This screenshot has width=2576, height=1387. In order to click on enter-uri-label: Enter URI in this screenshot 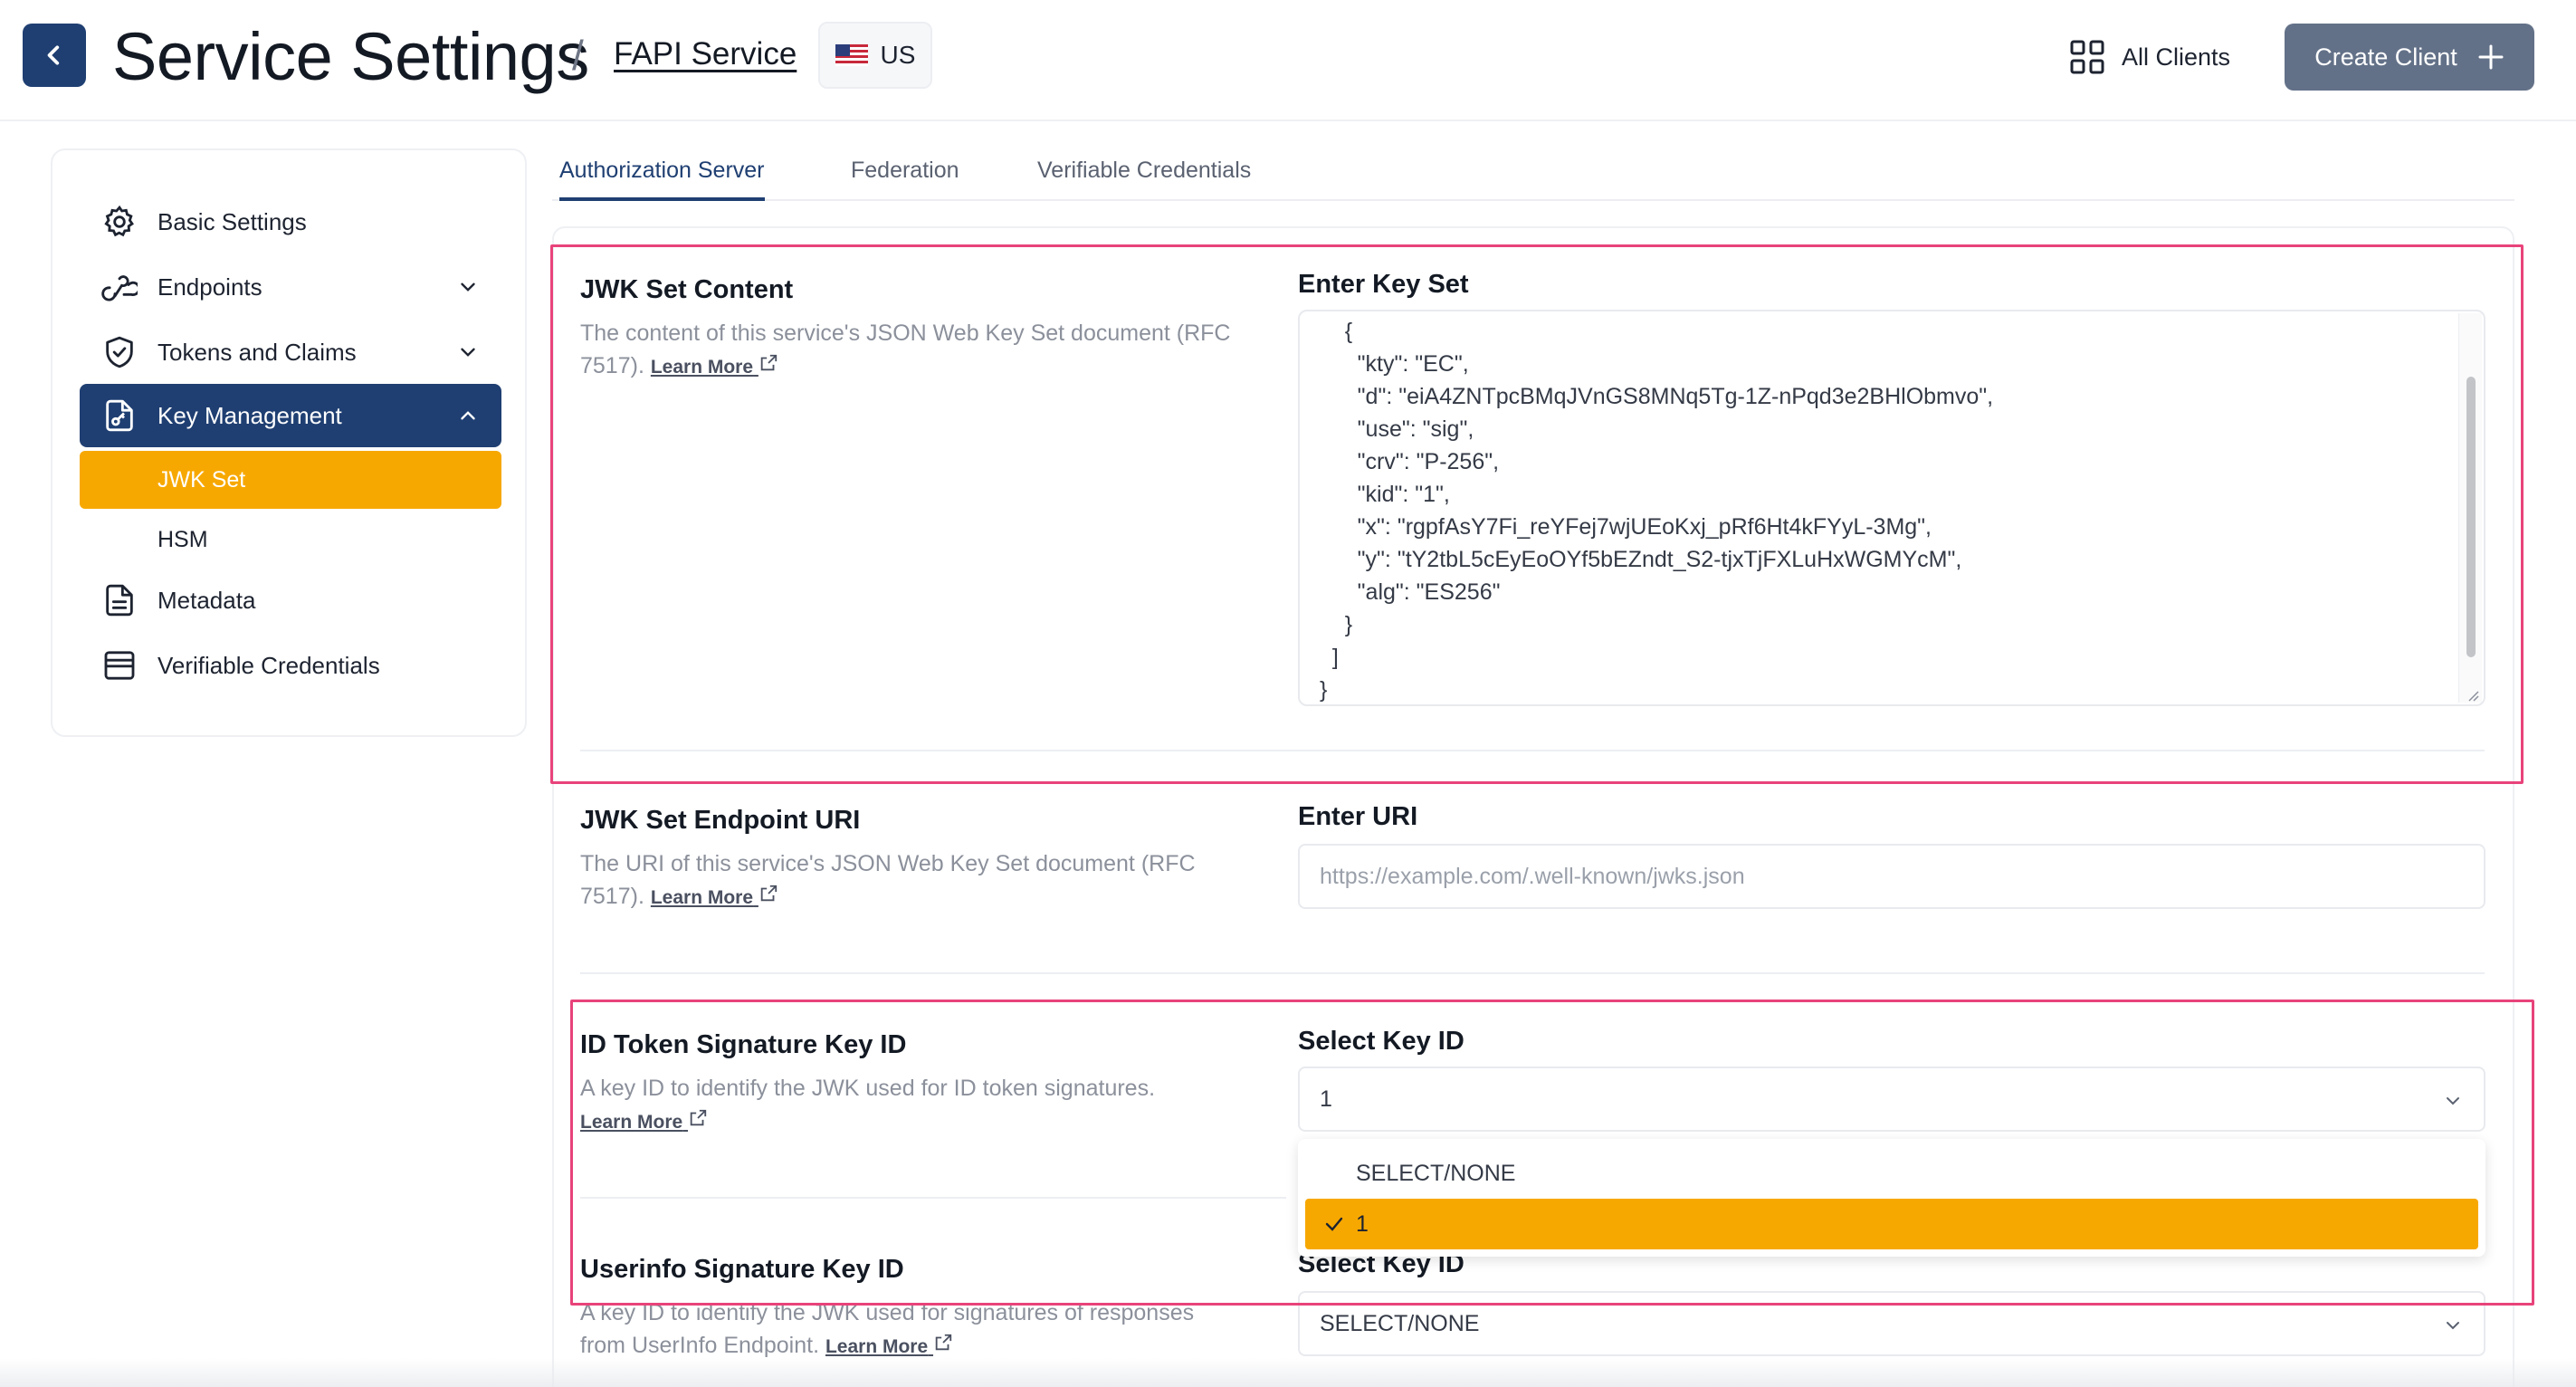, I will do `click(1358, 816)`.